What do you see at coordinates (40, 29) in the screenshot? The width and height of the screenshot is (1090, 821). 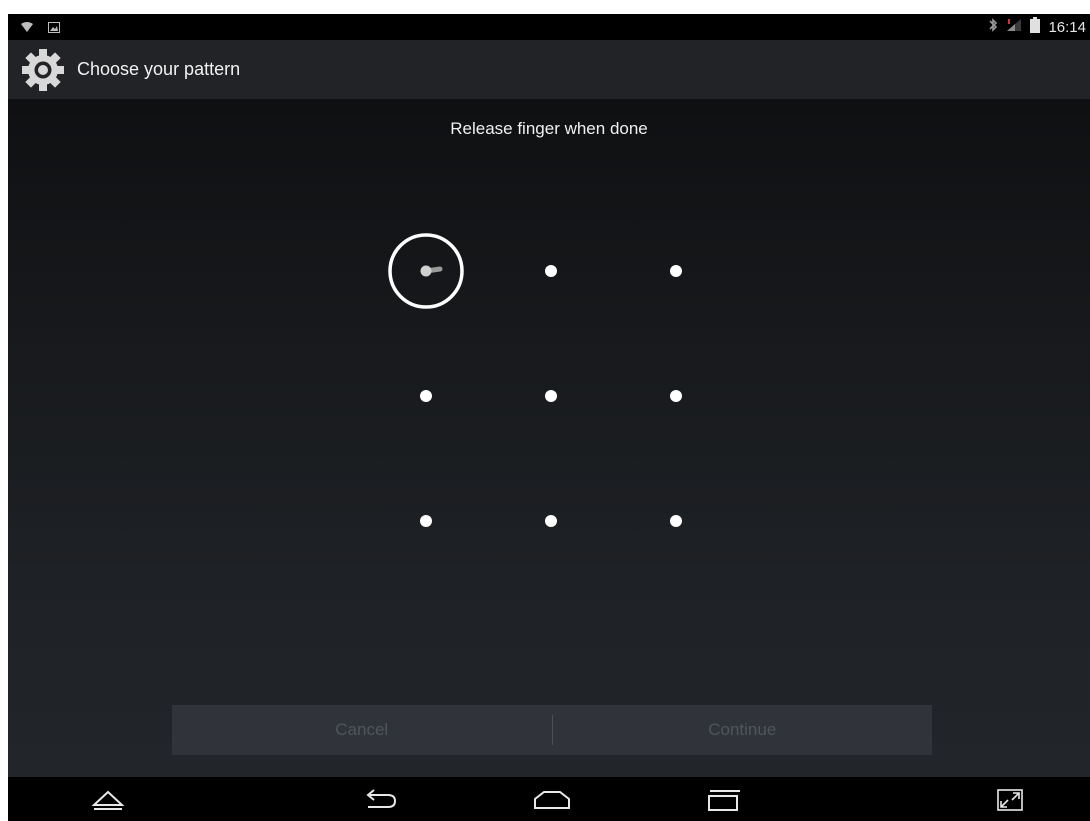 I see `status-left-icons` at bounding box center [40, 29].